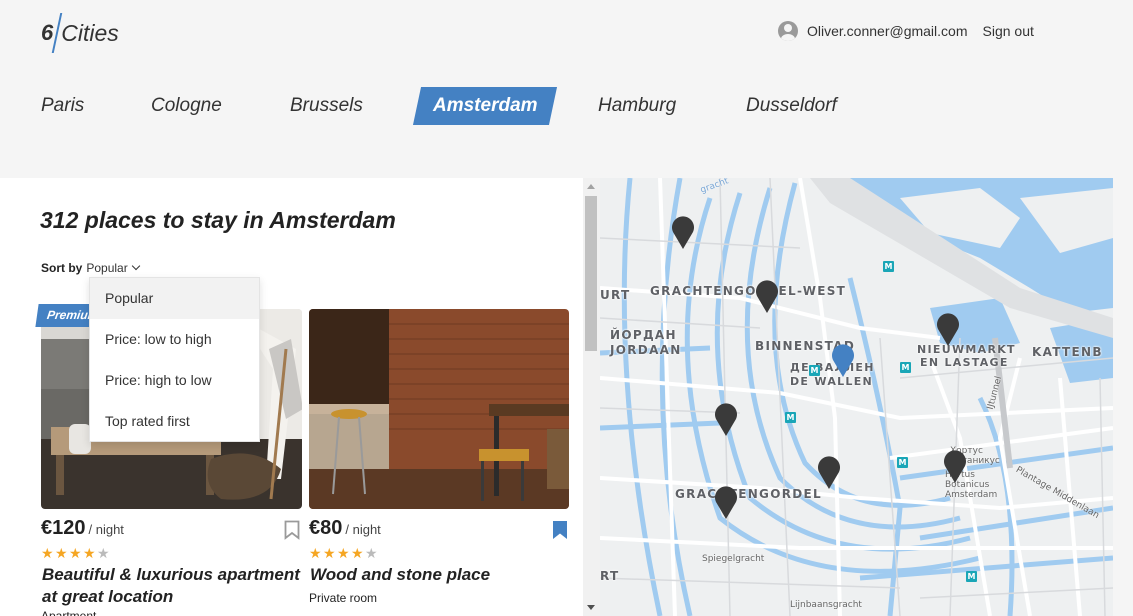 The image size is (1133, 616). What do you see at coordinates (591, 397) in the screenshot?
I see `scrollbar` at bounding box center [591, 397].